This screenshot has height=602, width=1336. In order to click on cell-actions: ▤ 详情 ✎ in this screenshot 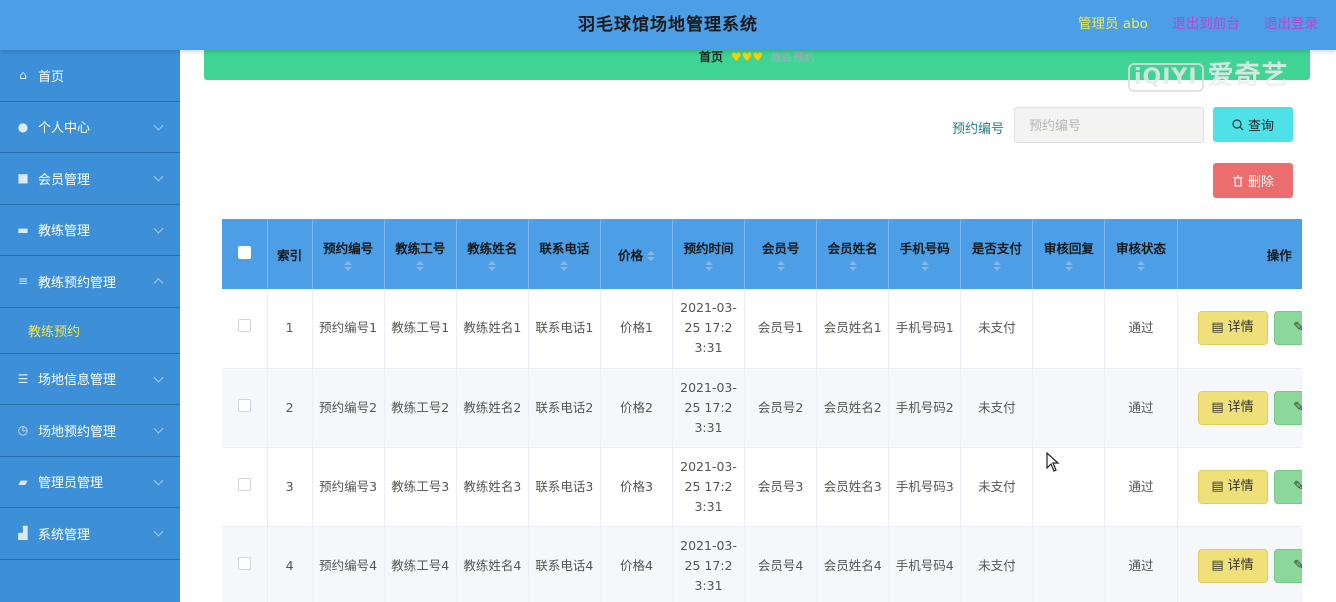, I will do `click(1239, 487)`.